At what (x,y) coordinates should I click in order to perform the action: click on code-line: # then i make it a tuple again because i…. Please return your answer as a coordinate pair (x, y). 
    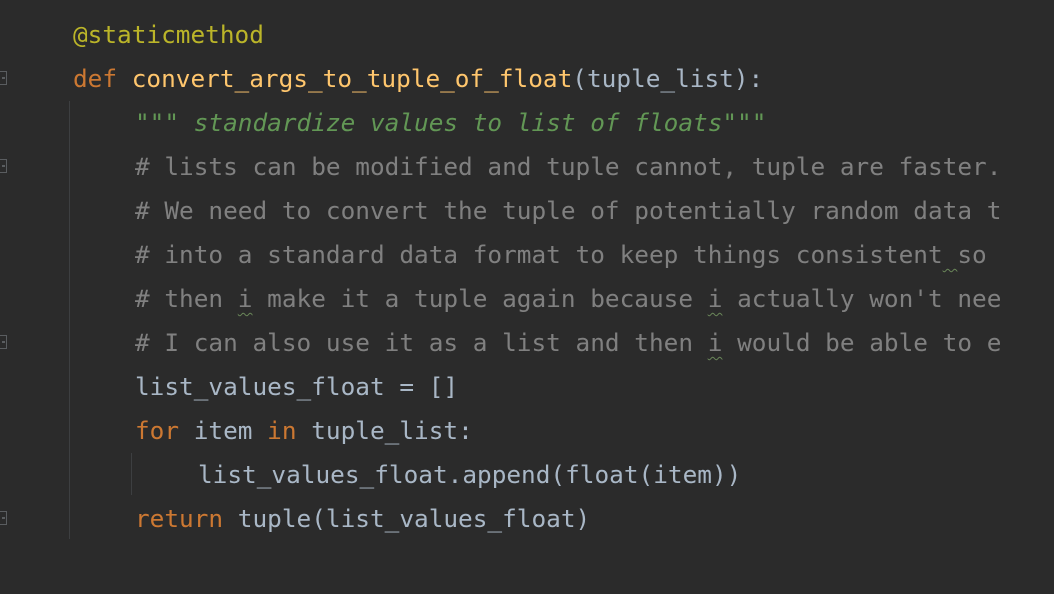
    Looking at the image, I should click on (527, 299).